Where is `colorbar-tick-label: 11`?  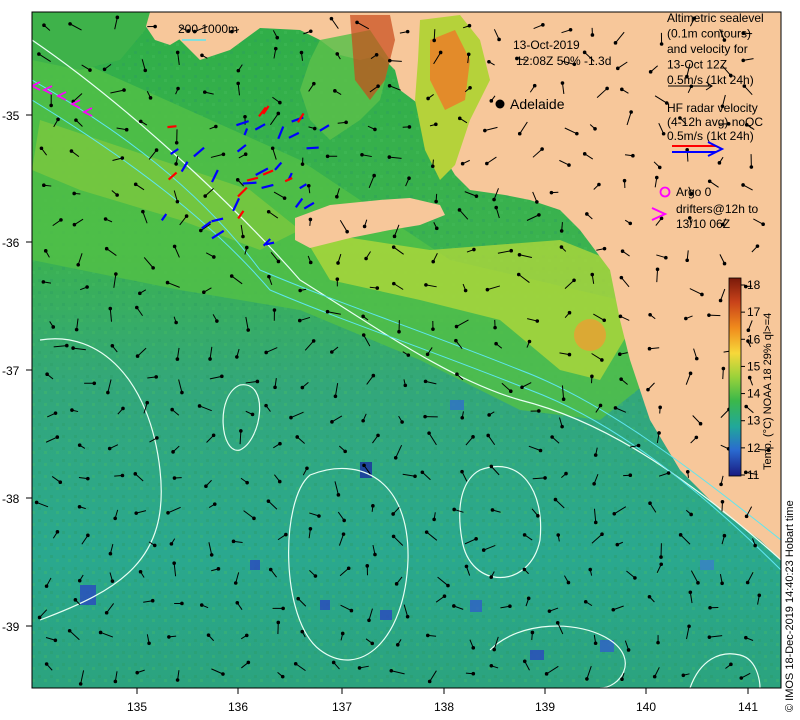
colorbar-tick-label: 11 is located at coordinates (753, 475).